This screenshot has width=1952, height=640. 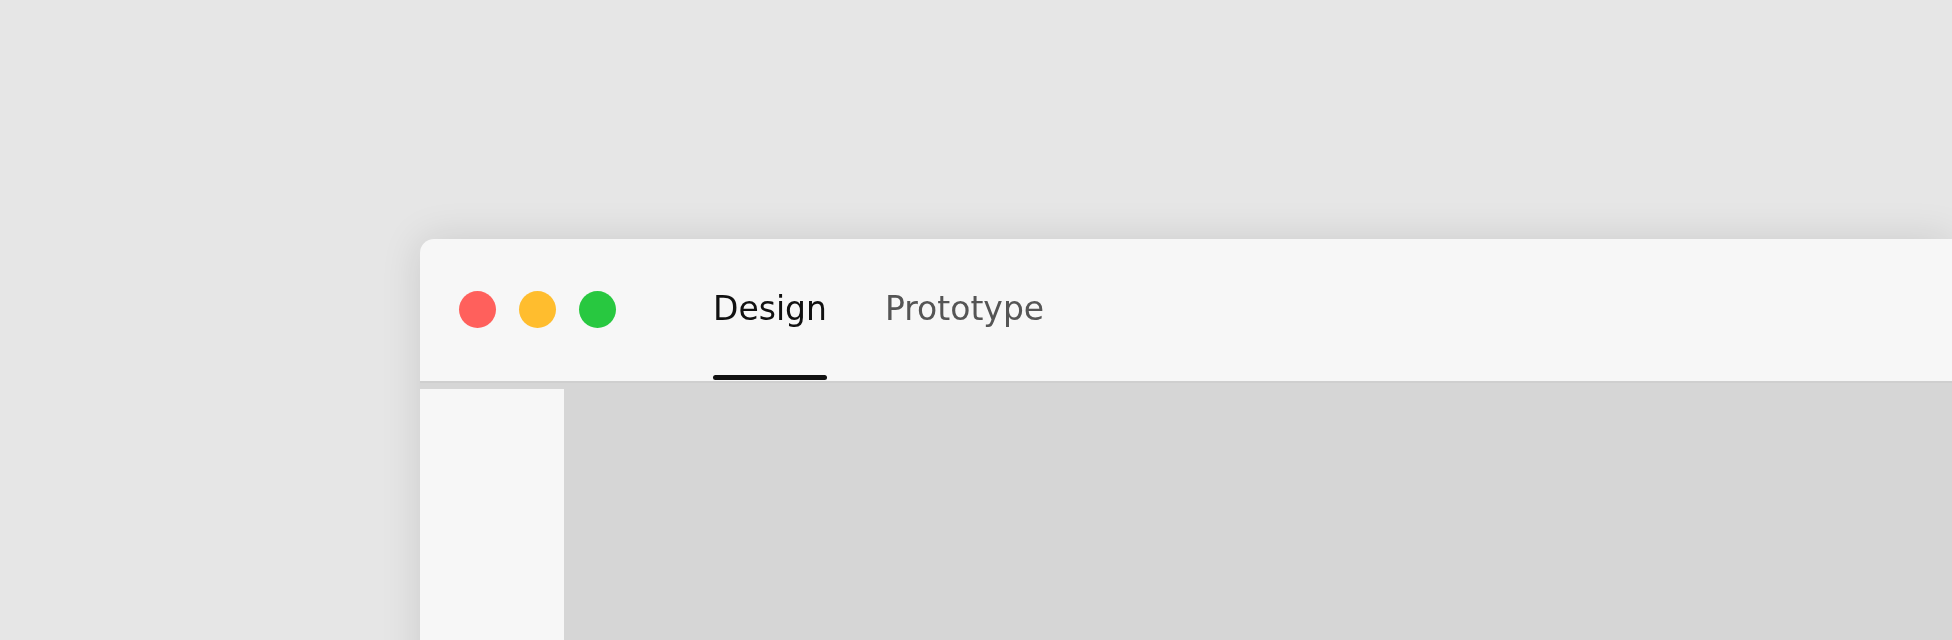 I want to click on tab: Prototype, so click(x=964, y=310).